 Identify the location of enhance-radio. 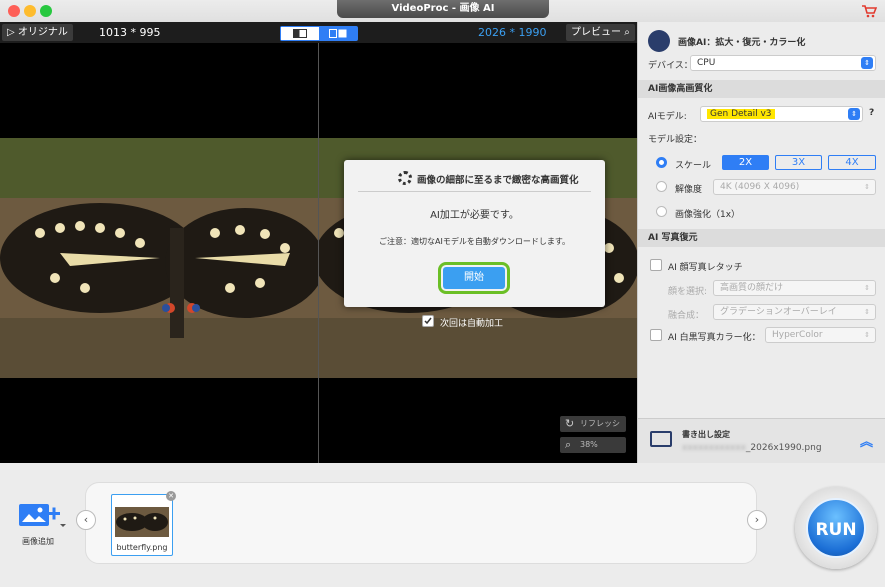
(661, 211).